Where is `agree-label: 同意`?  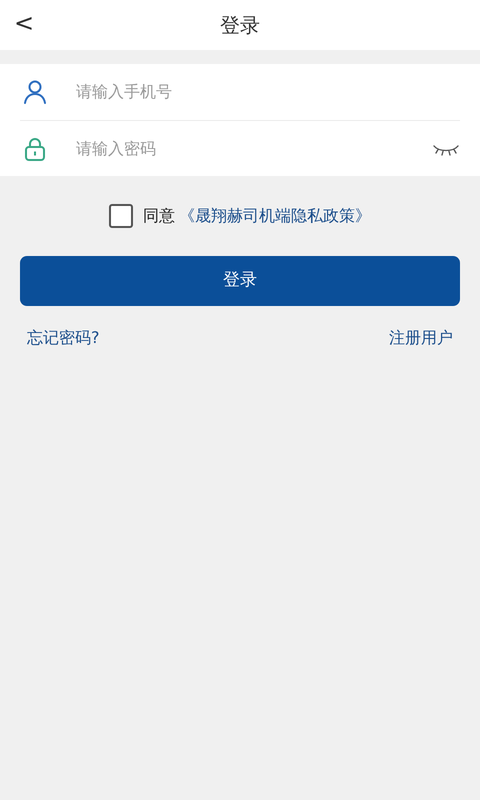
agree-label: 同意 is located at coordinates (159, 216).